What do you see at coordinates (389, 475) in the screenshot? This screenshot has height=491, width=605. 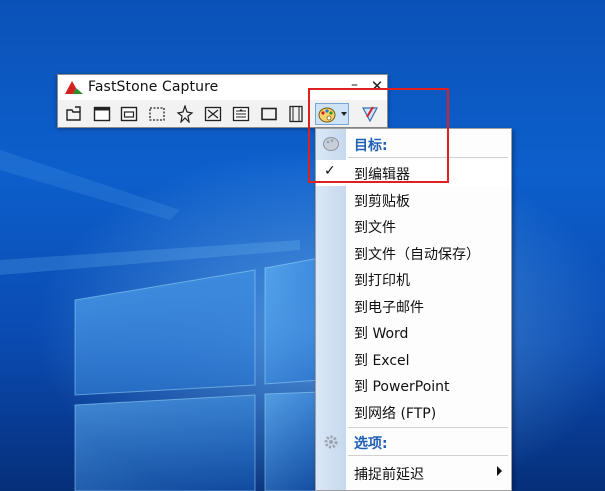 I see `menu-item-label: 捕捉前延迟` at bounding box center [389, 475].